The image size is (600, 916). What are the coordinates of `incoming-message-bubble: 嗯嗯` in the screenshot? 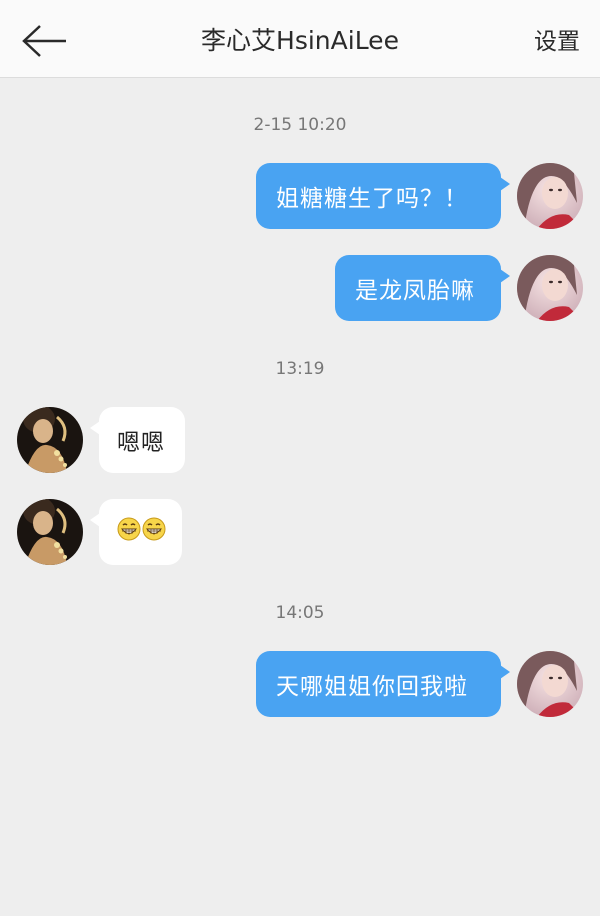 It's located at (137, 440).